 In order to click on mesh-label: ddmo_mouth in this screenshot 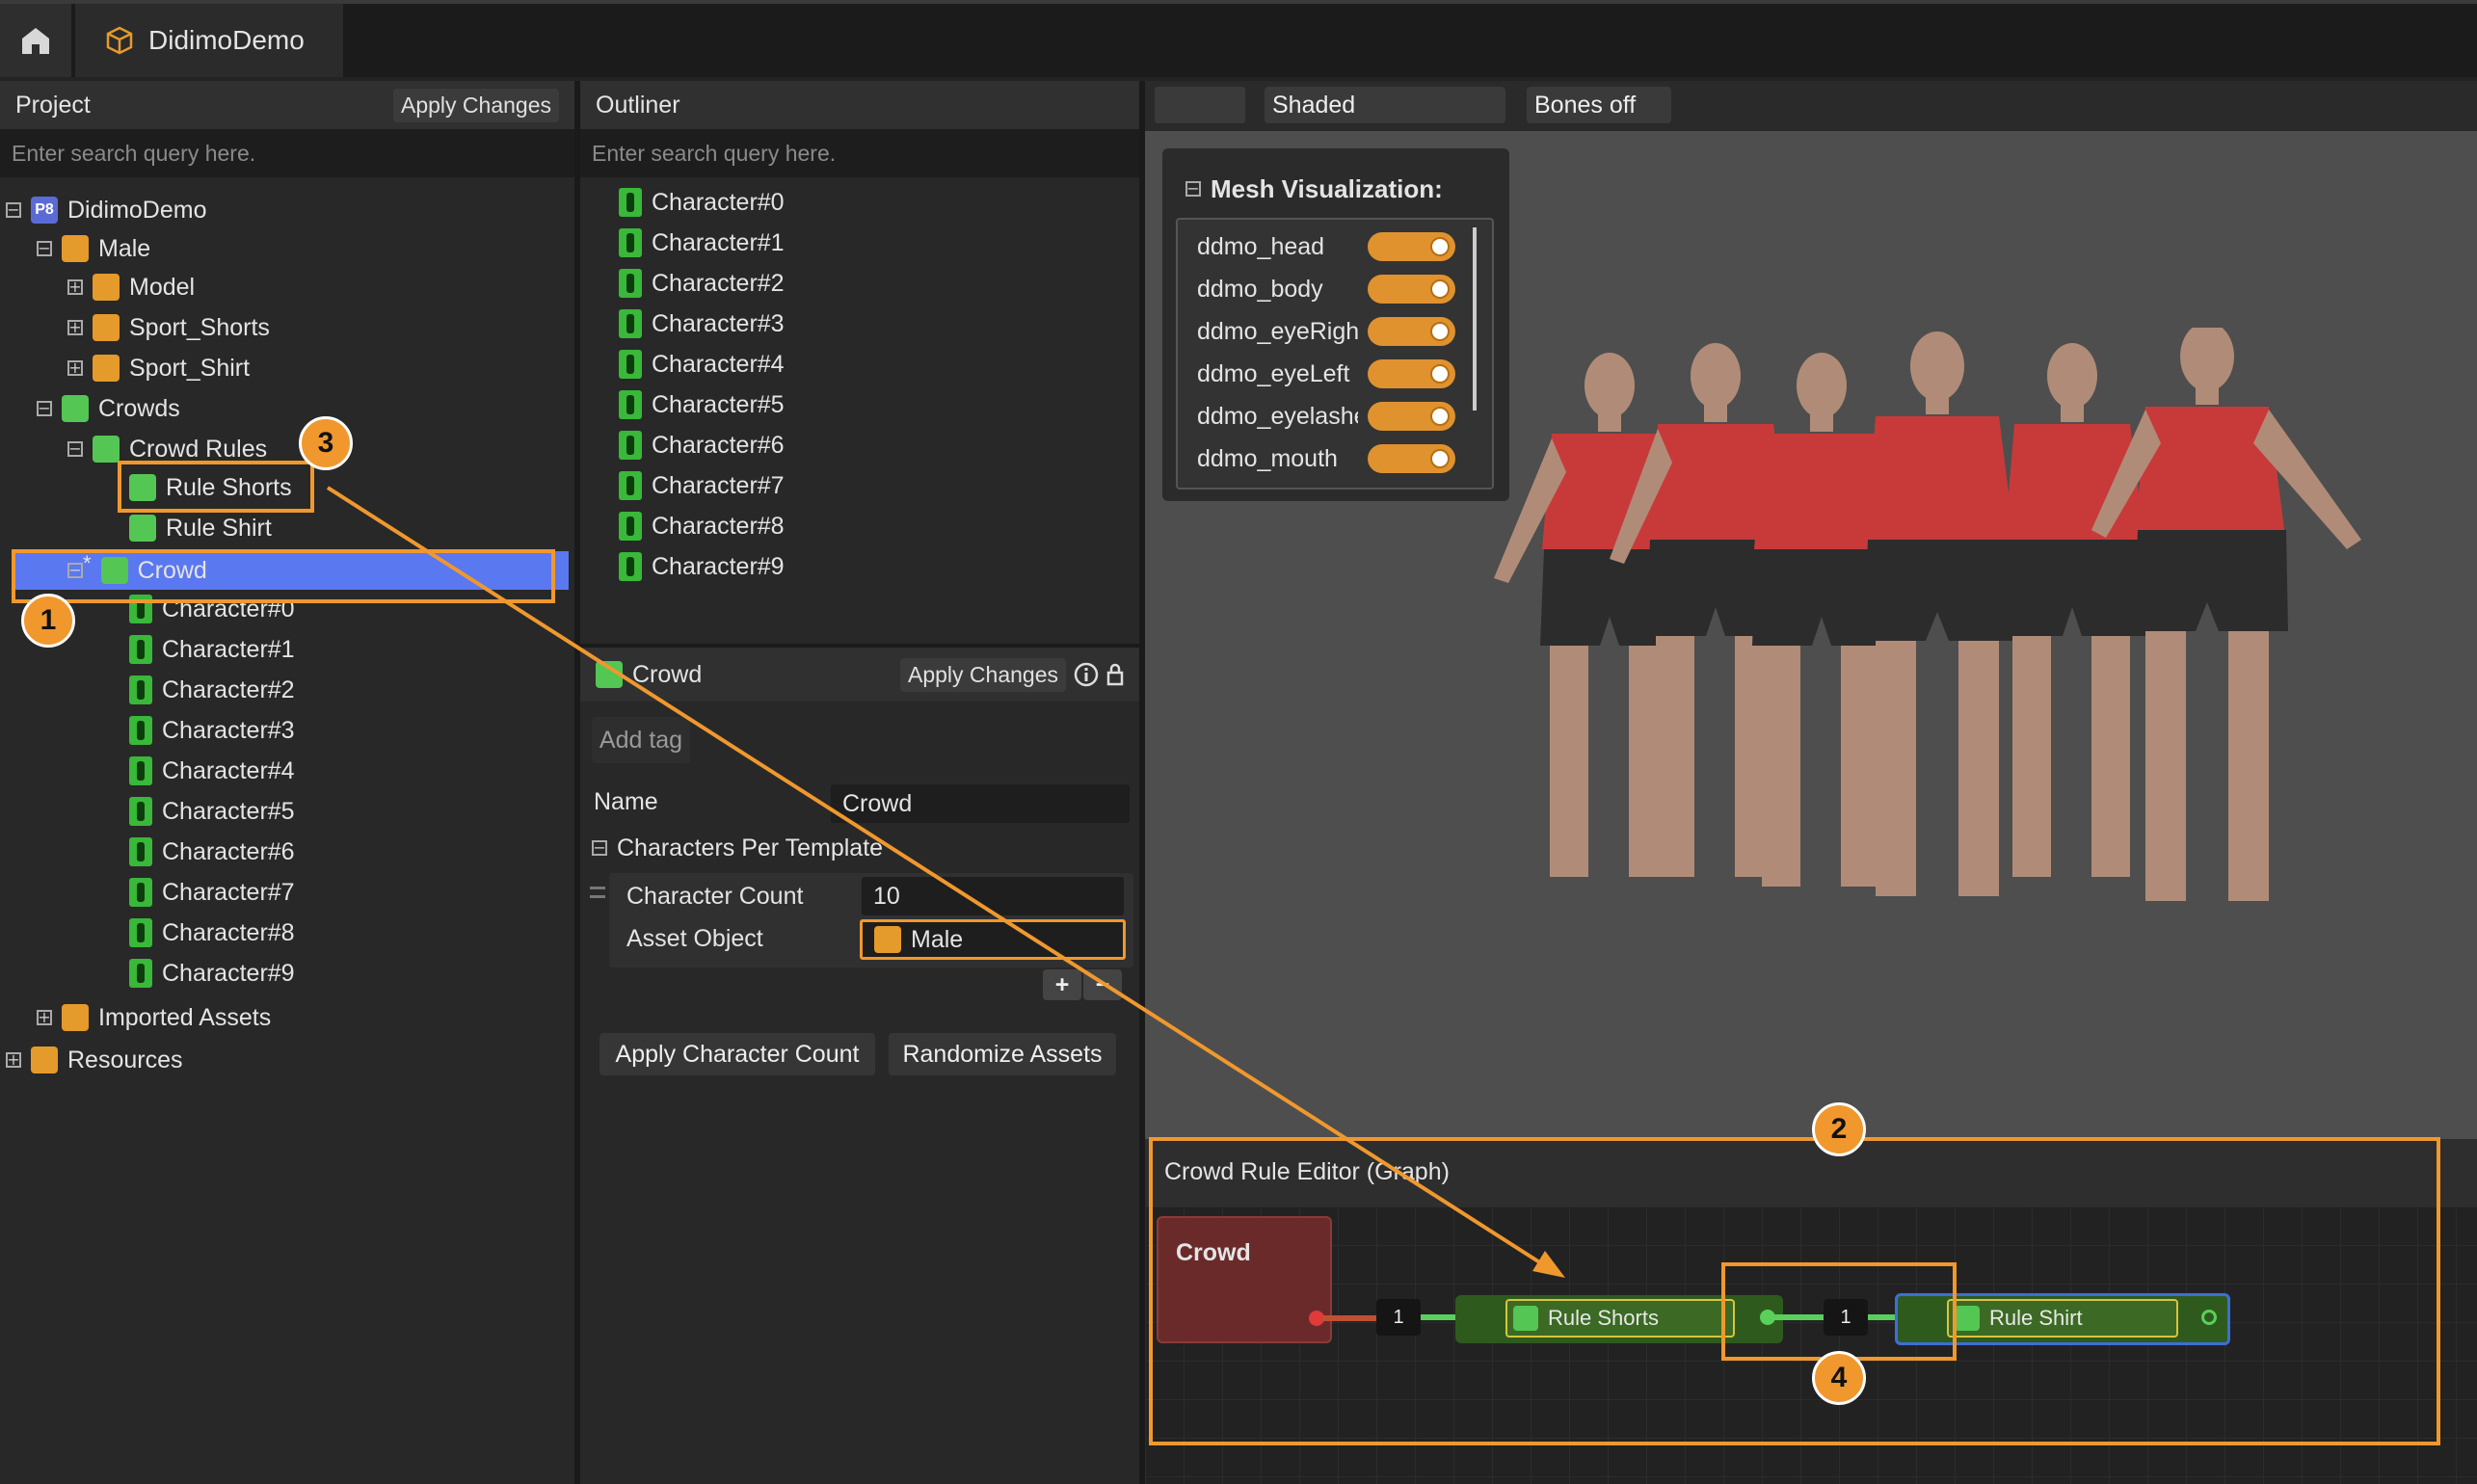, I will do `click(1267, 458)`.